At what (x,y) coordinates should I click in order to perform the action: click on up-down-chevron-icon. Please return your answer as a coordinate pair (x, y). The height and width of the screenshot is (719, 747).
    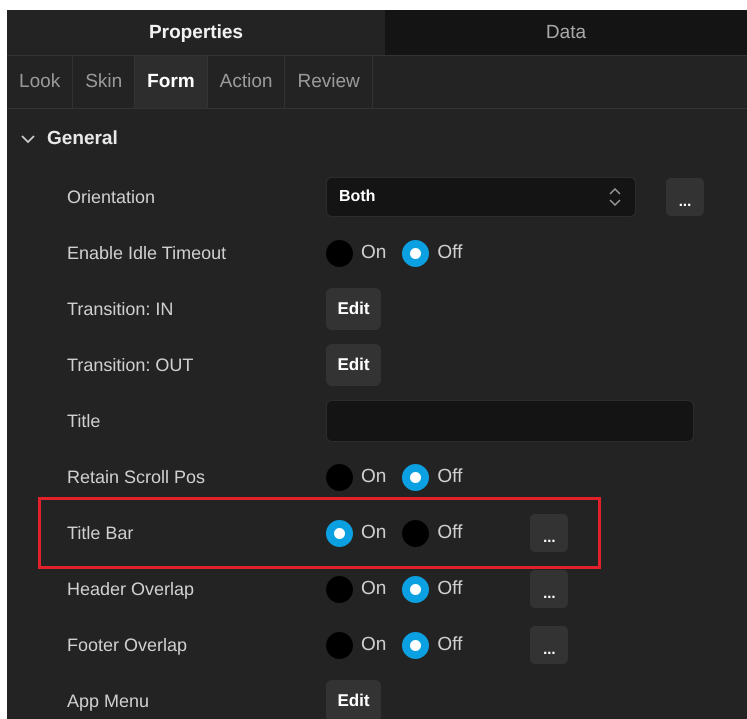
    Looking at the image, I should click on (615, 197).